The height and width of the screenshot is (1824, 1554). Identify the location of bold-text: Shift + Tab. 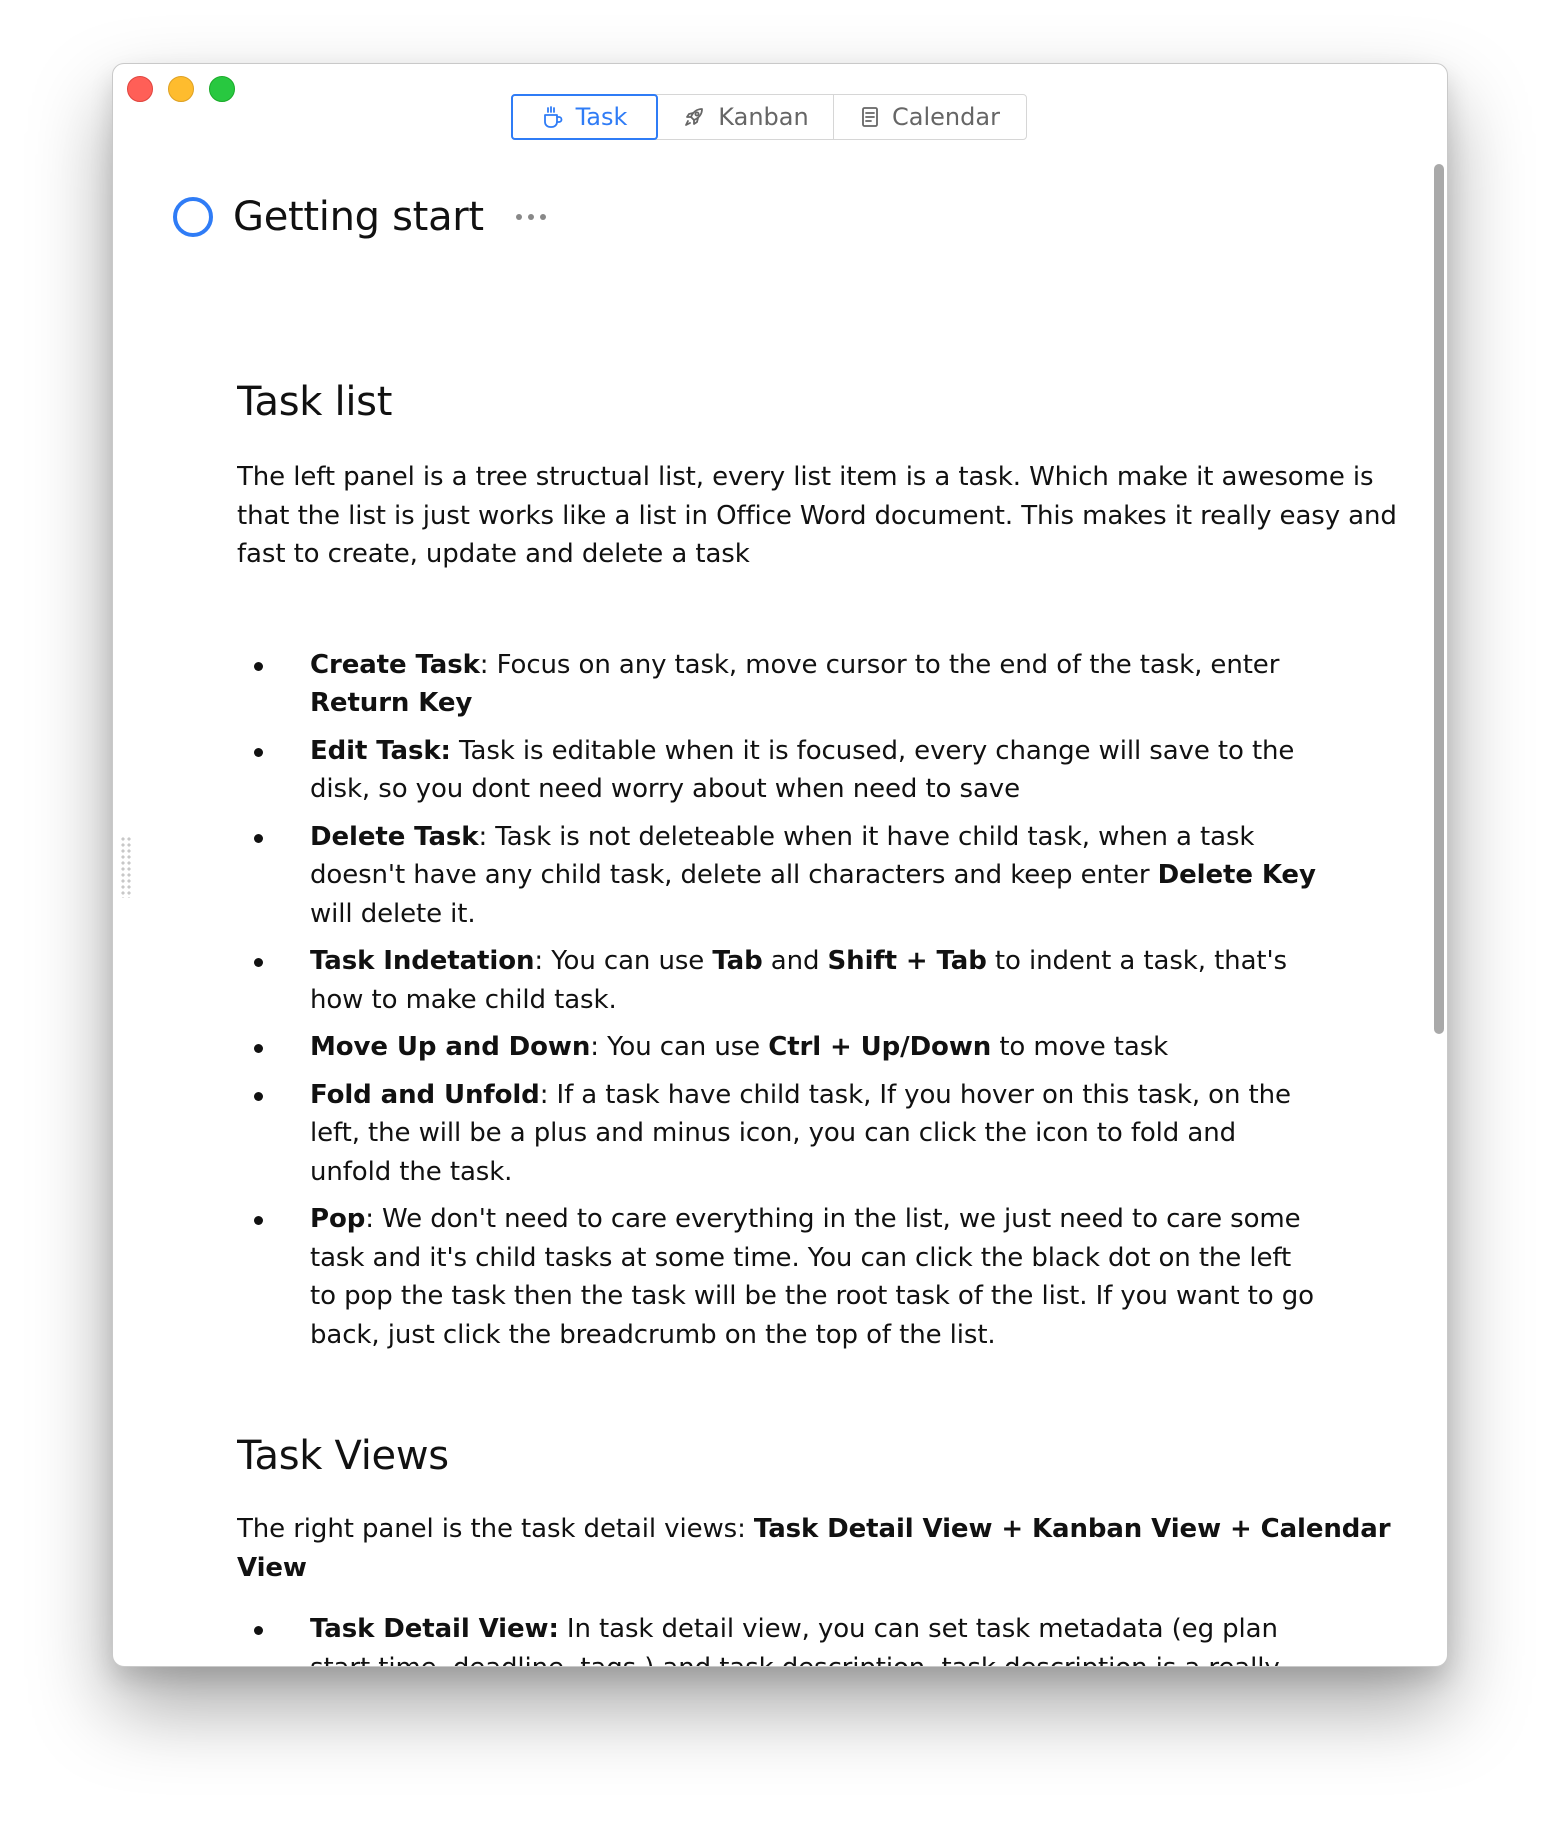
(907, 961).